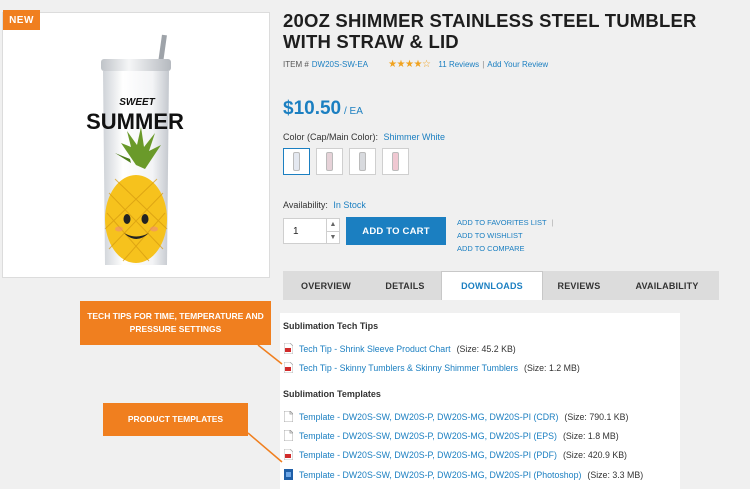 The width and height of the screenshot is (750, 489). I want to click on color-swatches, so click(349, 161).